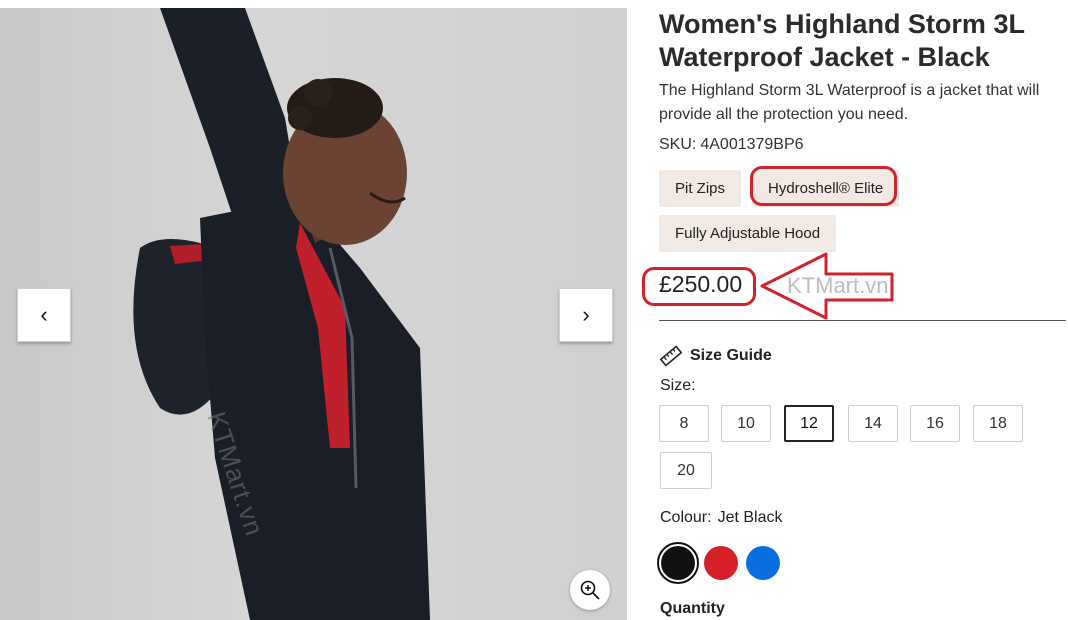 This screenshot has width=1068, height=620. Describe the element at coordinates (699, 286) in the screenshot. I see `highlight-annotation-price` at that location.